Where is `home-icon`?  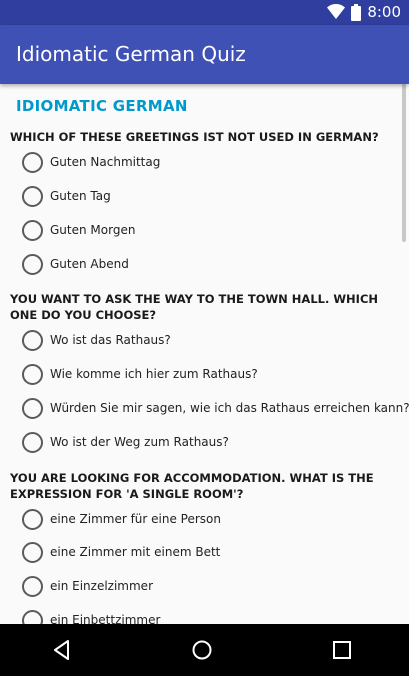
home-icon is located at coordinates (202, 650).